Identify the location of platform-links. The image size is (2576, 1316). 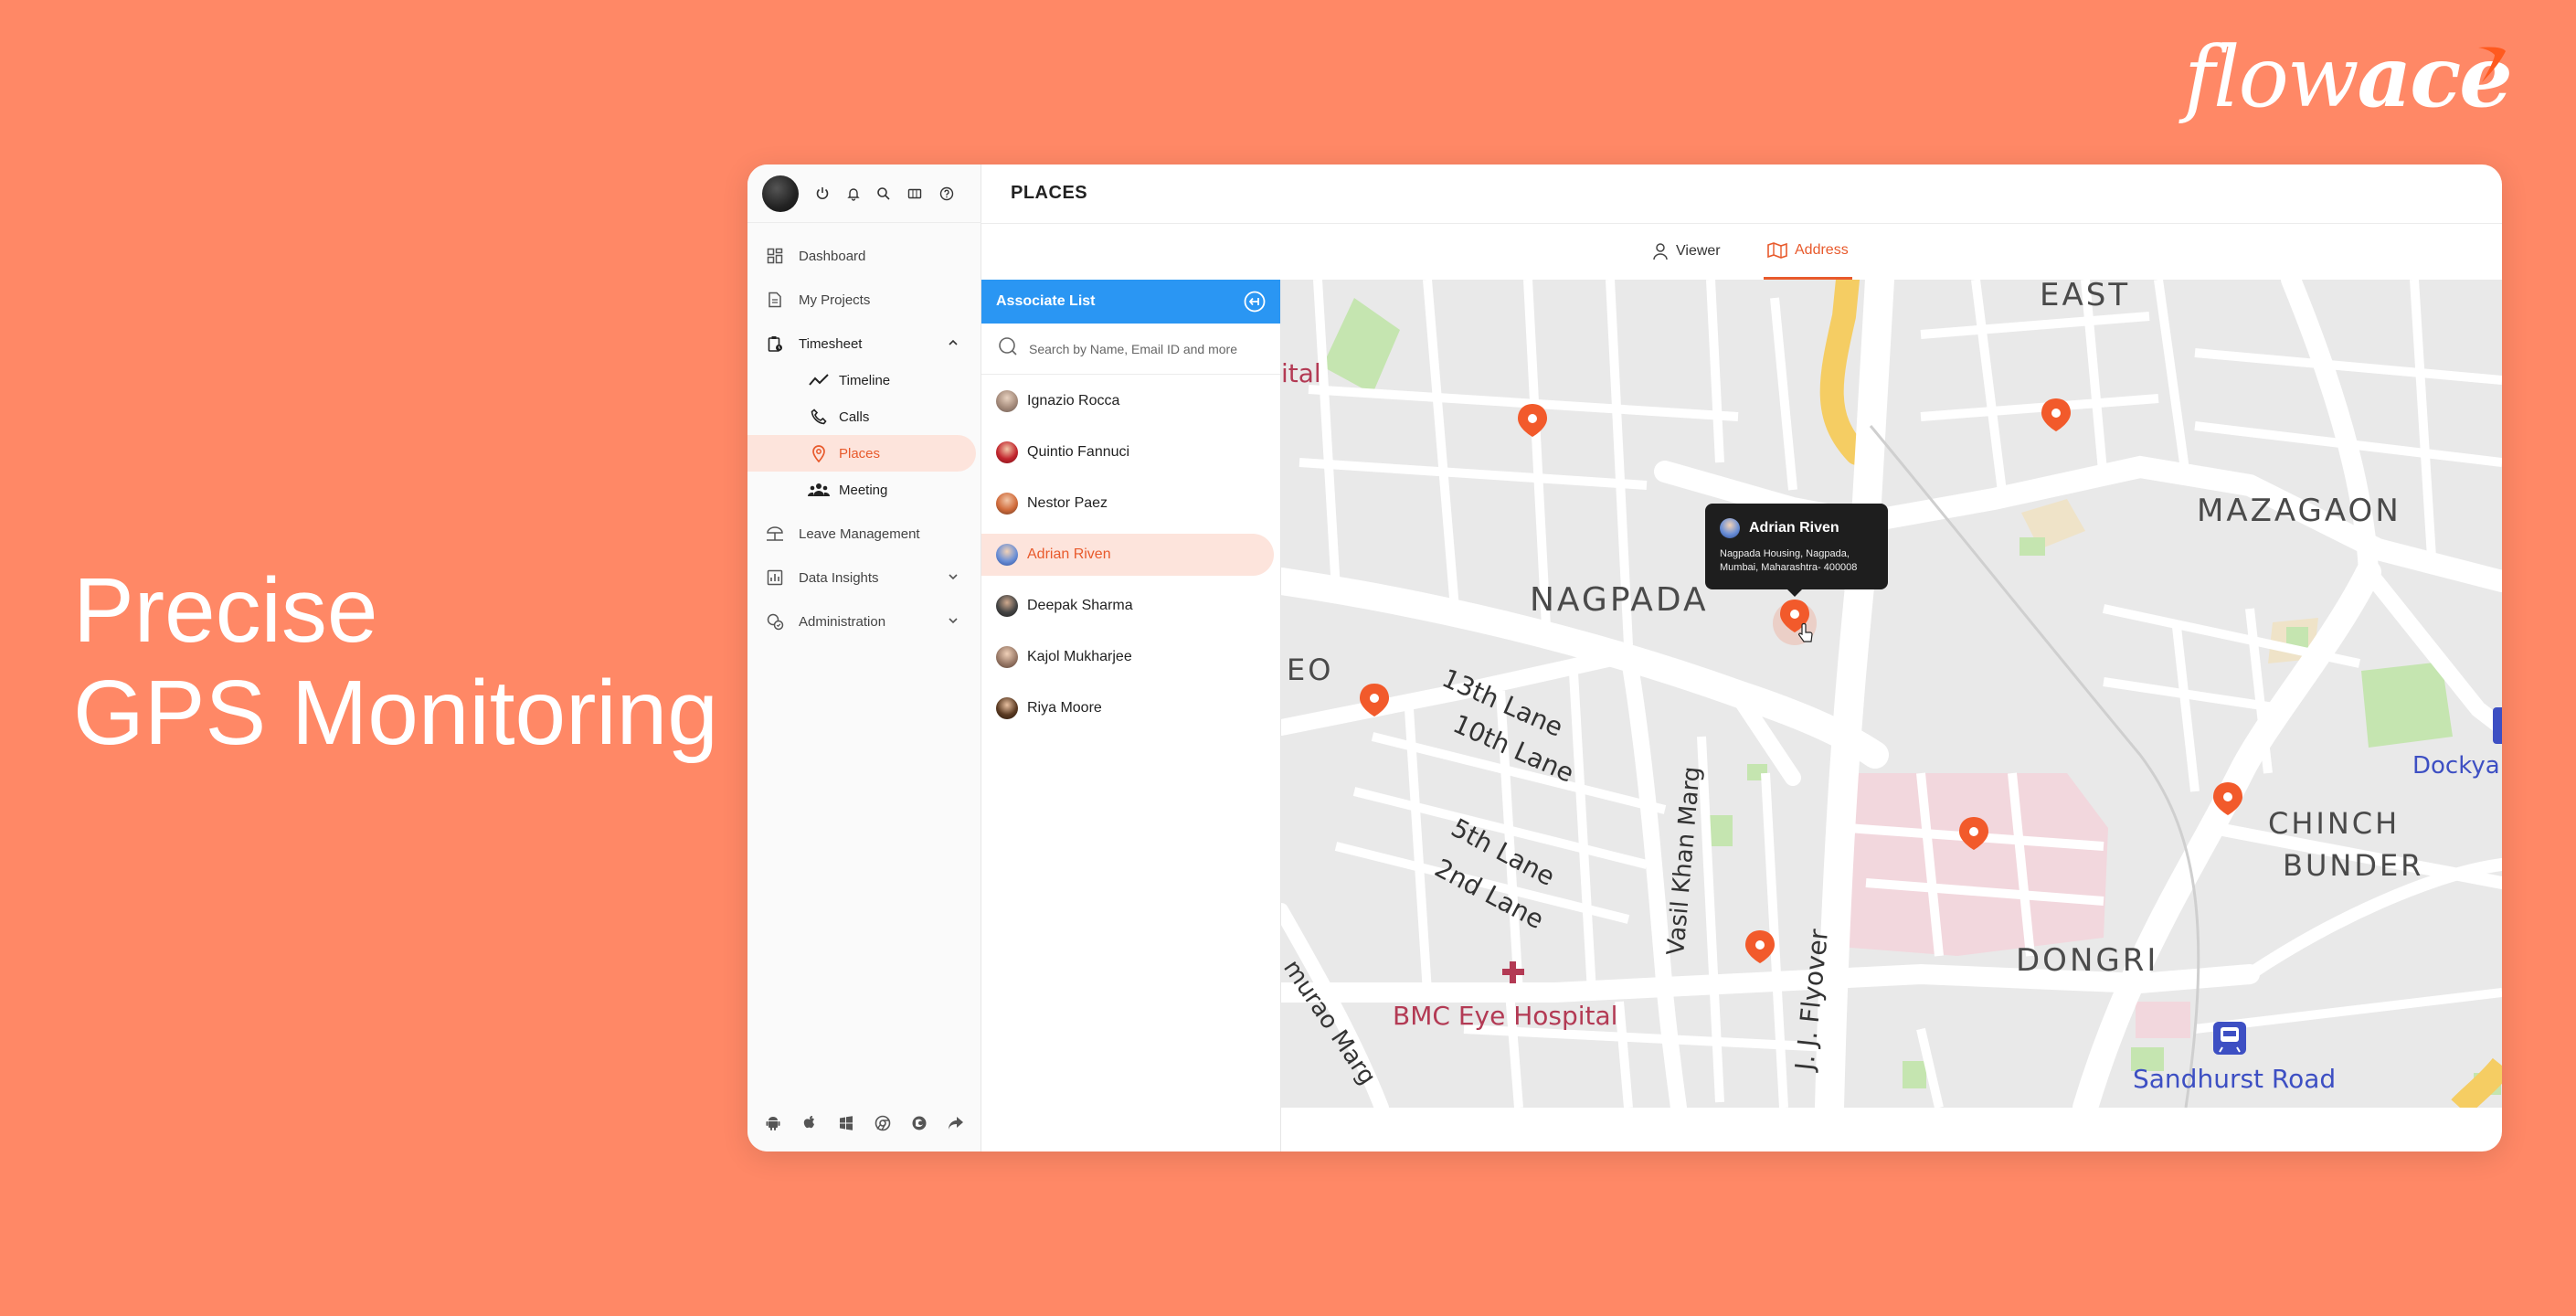
(864, 1123).